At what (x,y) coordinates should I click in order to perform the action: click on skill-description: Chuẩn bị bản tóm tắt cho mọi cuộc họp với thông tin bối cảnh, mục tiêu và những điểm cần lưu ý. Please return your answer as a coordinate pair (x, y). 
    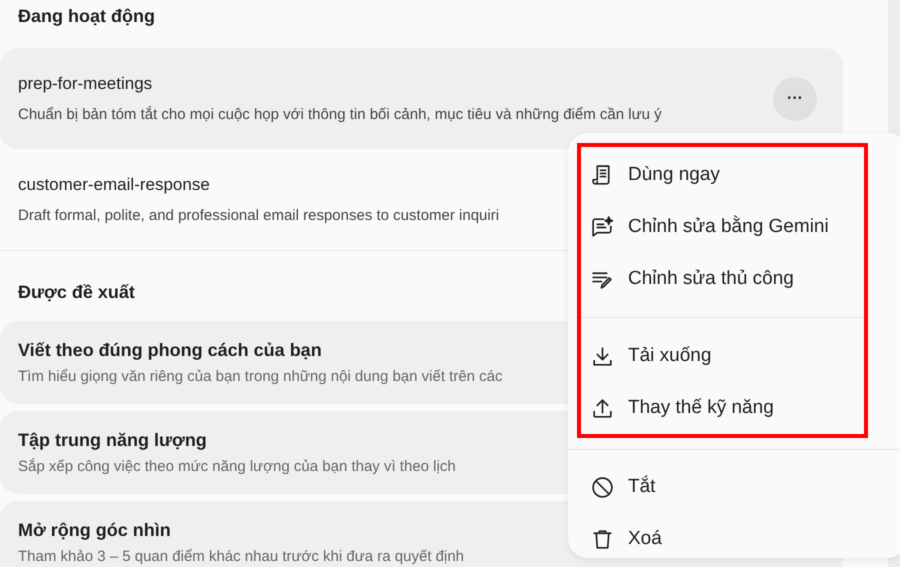
    Looking at the image, I should click on (340, 114).